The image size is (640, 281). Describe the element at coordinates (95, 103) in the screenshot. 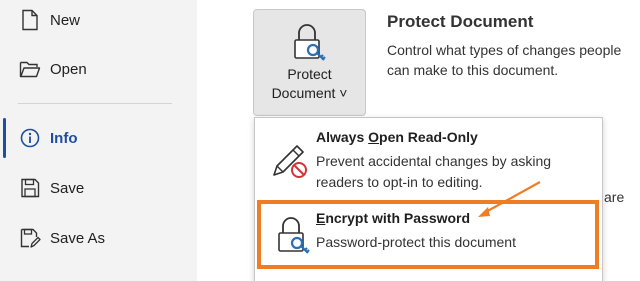

I see `nav-divider` at that location.